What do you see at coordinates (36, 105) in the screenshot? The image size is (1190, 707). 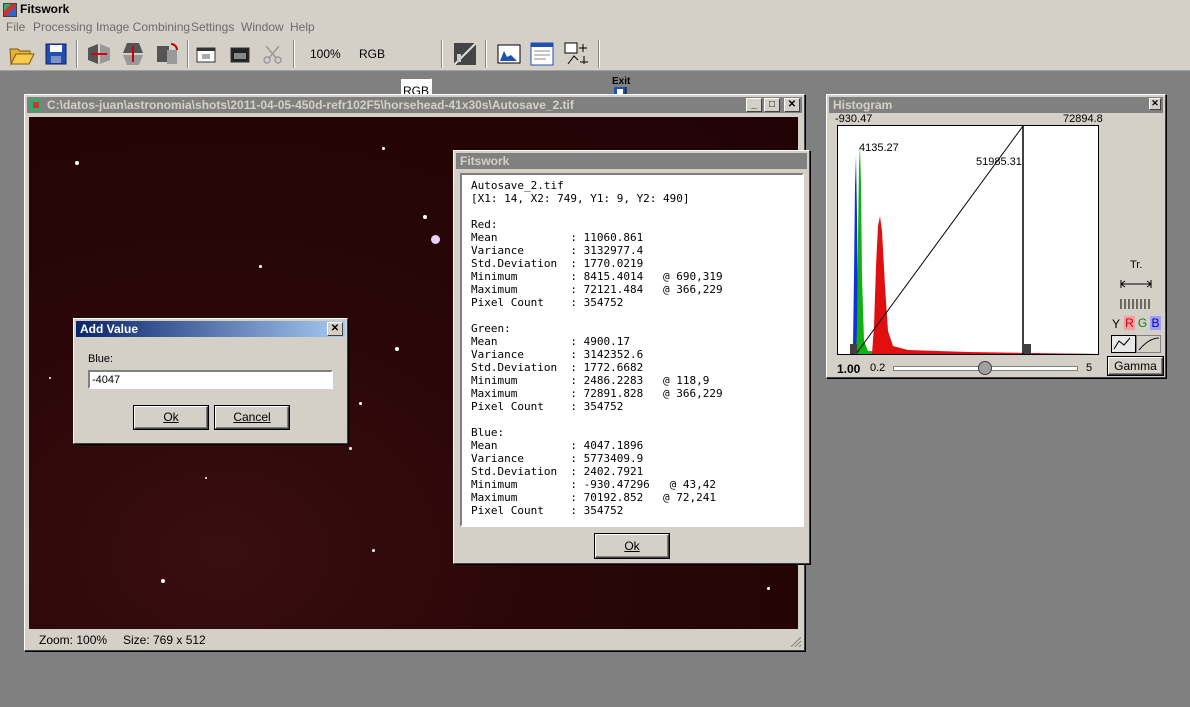 I see `document-icon` at bounding box center [36, 105].